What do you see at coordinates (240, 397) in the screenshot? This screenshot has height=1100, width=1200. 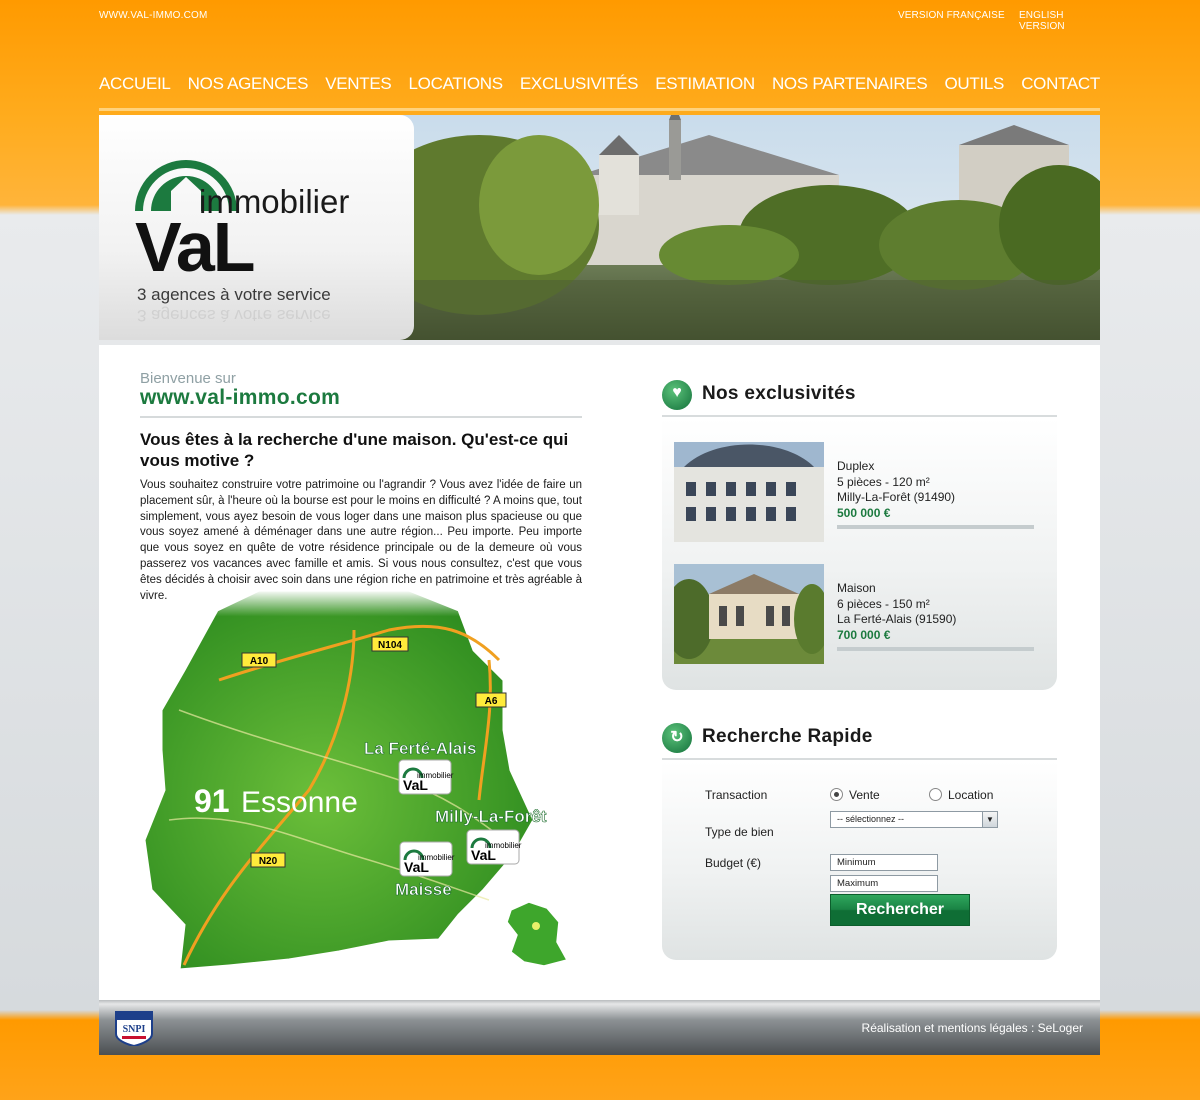 I see `welcome-url: www.val-immo.com` at bounding box center [240, 397].